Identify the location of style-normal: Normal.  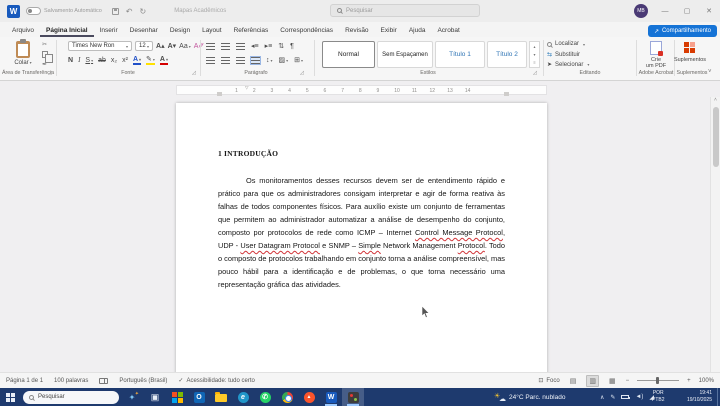
(348, 54).